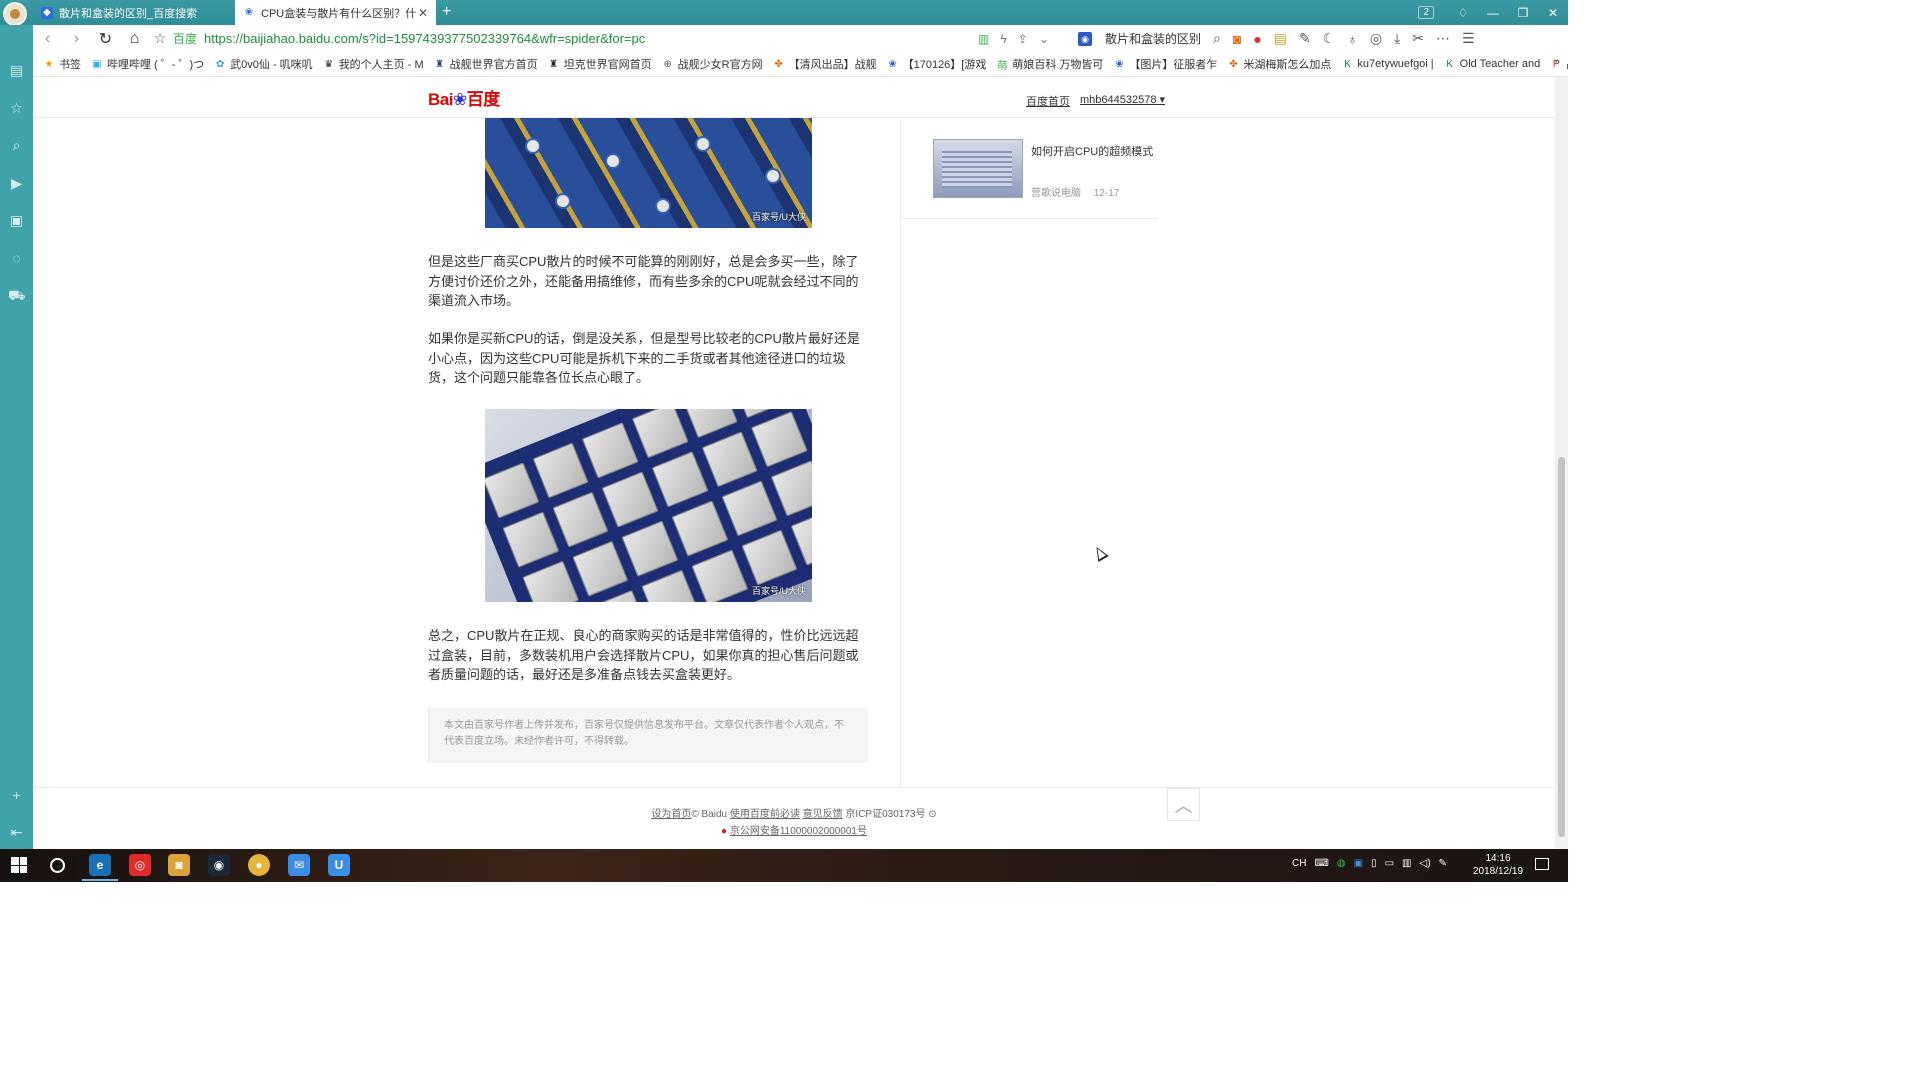  I want to click on gamepad-icon: ◙, so click(1237, 39).